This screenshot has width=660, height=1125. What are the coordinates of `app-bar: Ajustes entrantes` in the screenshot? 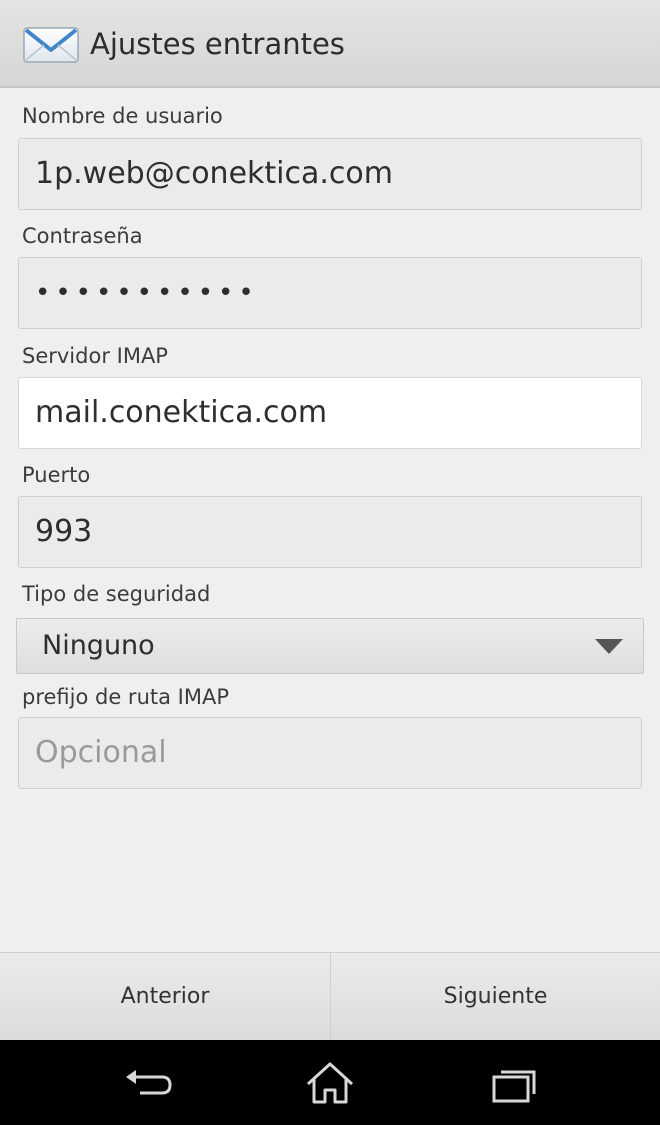 It's located at (330, 44).